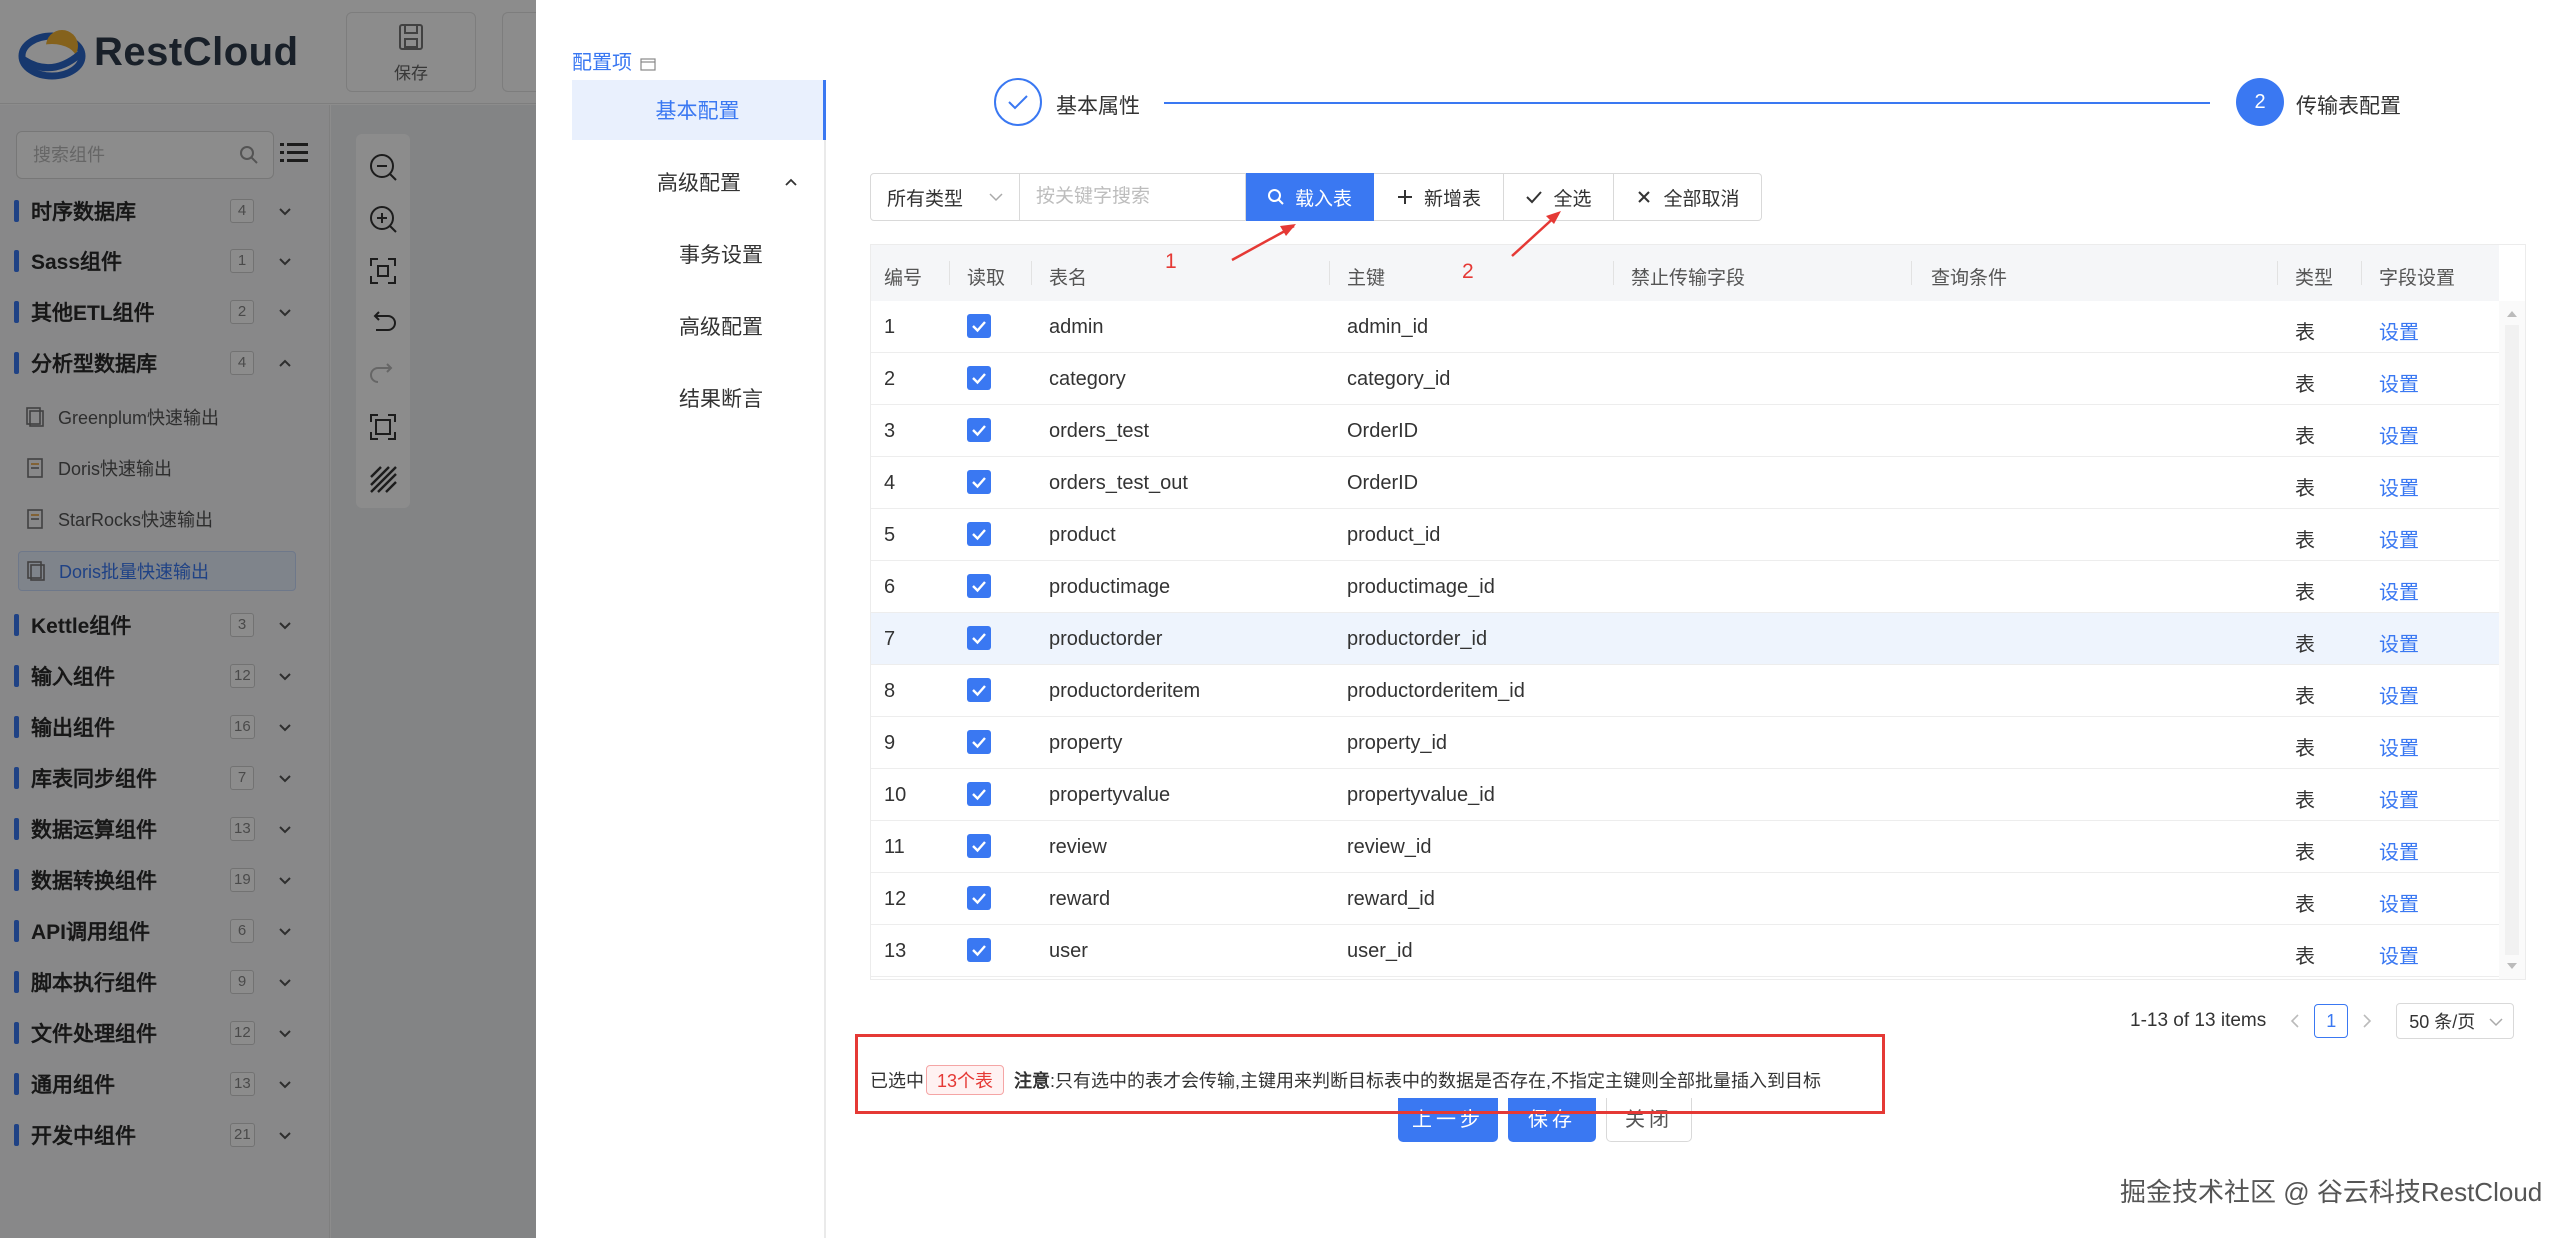  I want to click on chevron-right-icon, so click(2367, 1021).